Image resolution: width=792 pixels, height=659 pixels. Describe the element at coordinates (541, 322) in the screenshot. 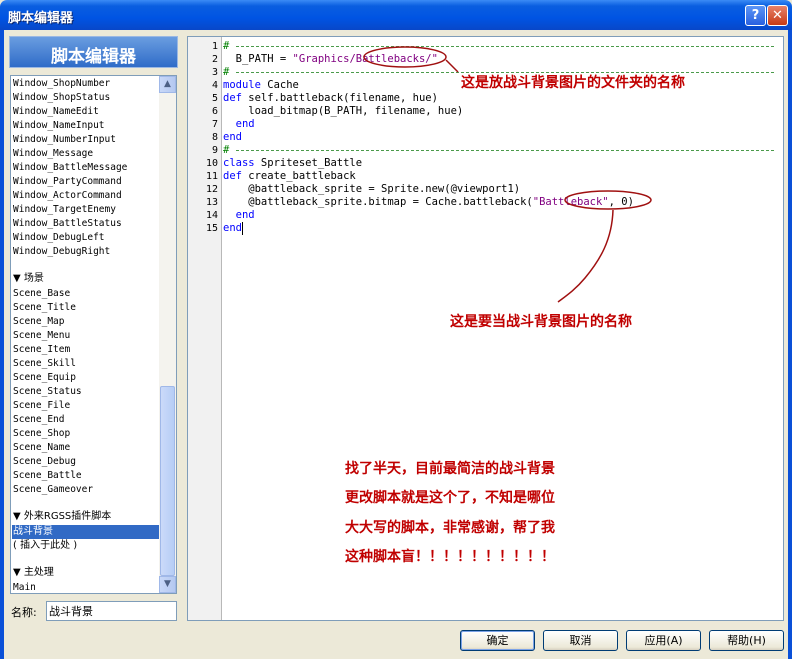

I see `filename-annotation-text: 这是要当战斗背景图片的名称` at that location.